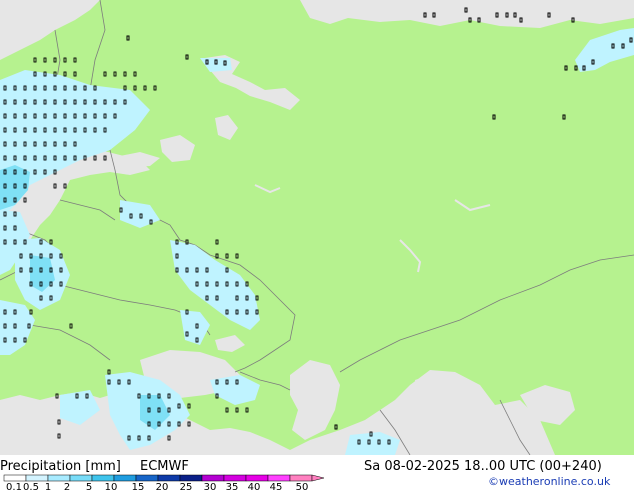 The width and height of the screenshot is (634, 493). Describe the element at coordinates (210, 487) in the screenshot. I see `colorbar-tick-label: 30` at that location.